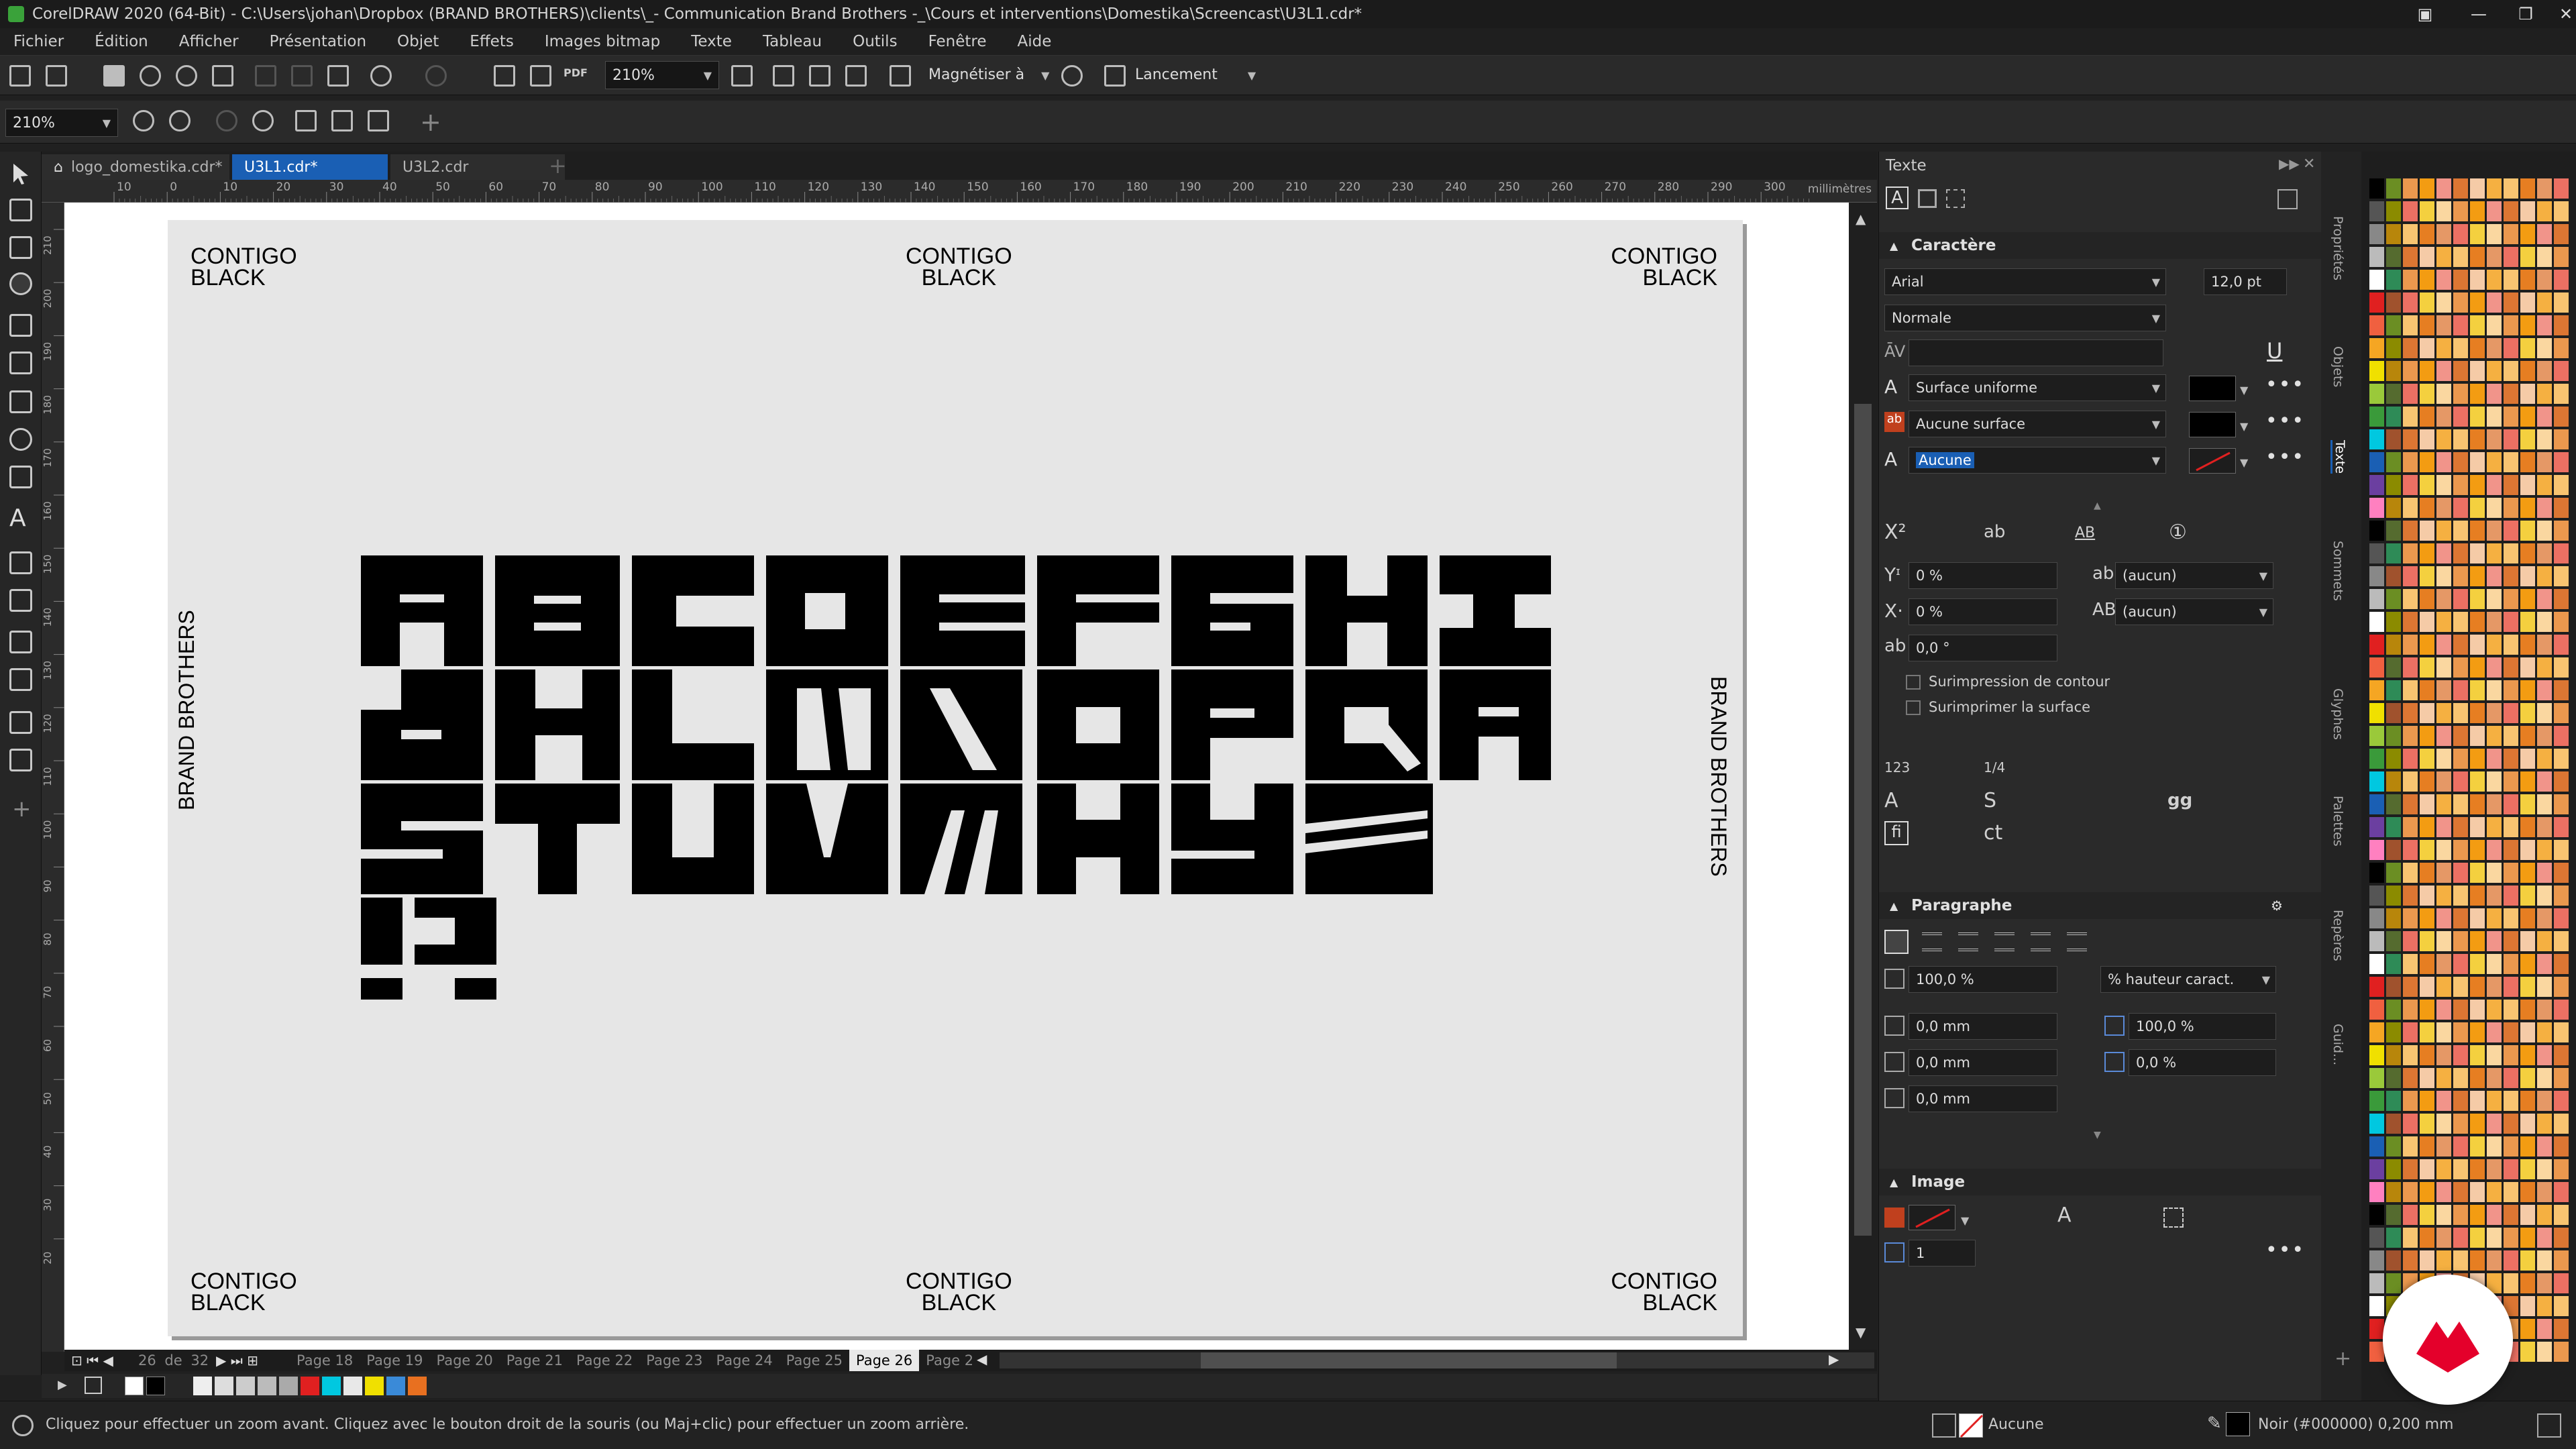 Image resolution: width=2576 pixels, height=1449 pixels. What do you see at coordinates (2037, 387) in the screenshot?
I see `fill-type-select: Surface uniforme ▼` at bounding box center [2037, 387].